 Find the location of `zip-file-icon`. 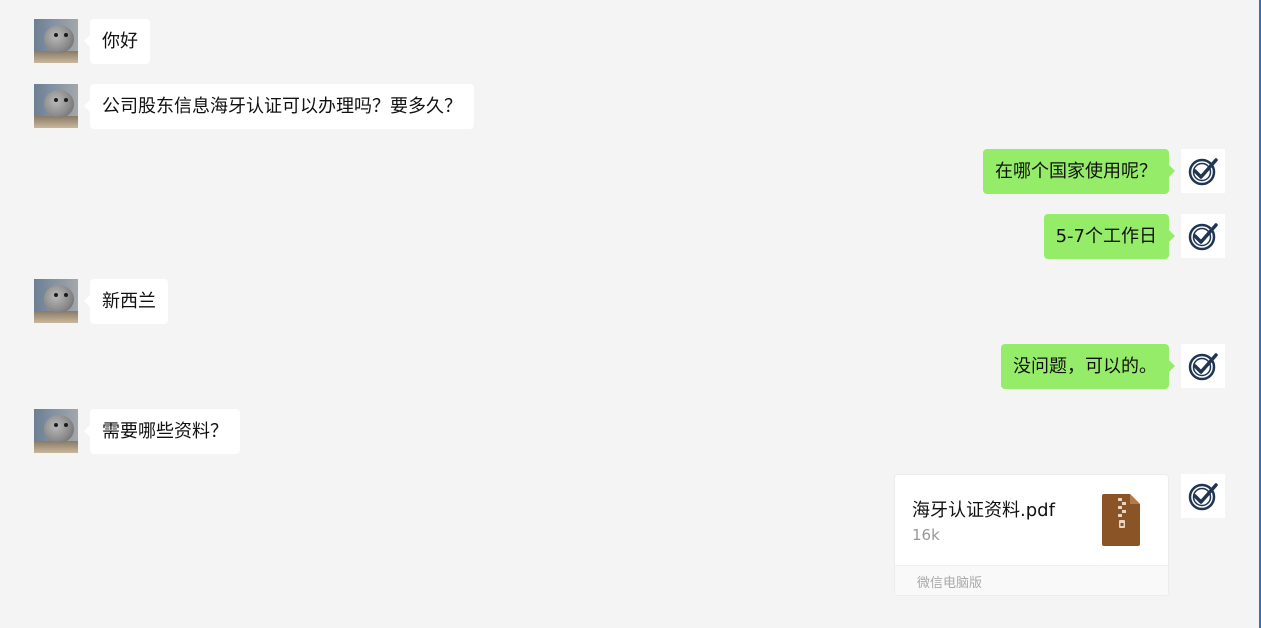

zip-file-icon is located at coordinates (1121, 520).